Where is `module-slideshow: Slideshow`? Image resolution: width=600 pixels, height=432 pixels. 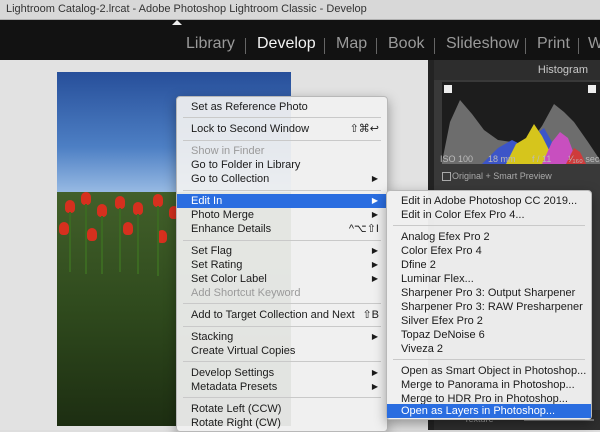
module-slideshow: Slideshow is located at coordinates (482, 44).